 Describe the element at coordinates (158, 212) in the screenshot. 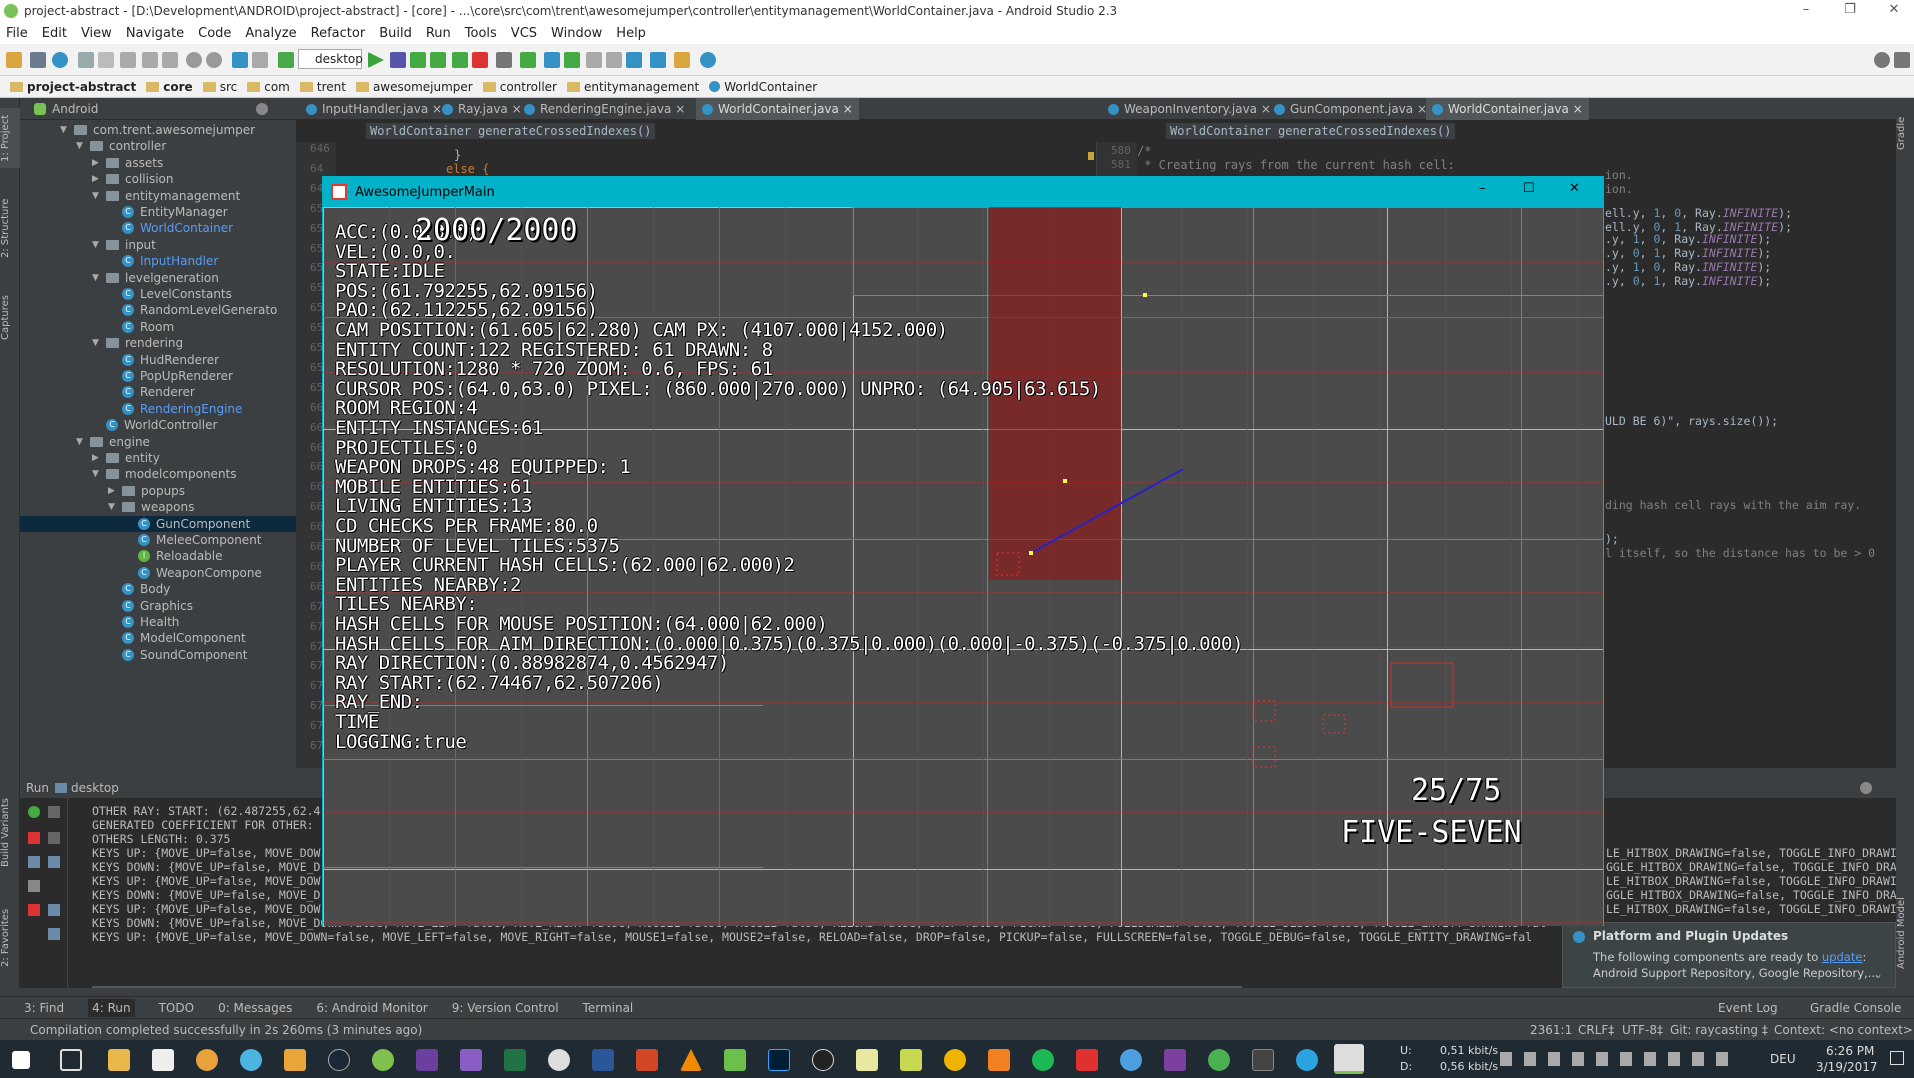

I see `tree-file: C EntityManager` at that location.